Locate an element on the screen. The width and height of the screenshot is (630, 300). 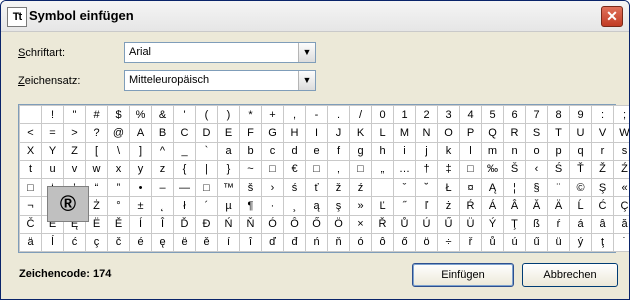
symbol-cell: j is located at coordinates (426, 151).